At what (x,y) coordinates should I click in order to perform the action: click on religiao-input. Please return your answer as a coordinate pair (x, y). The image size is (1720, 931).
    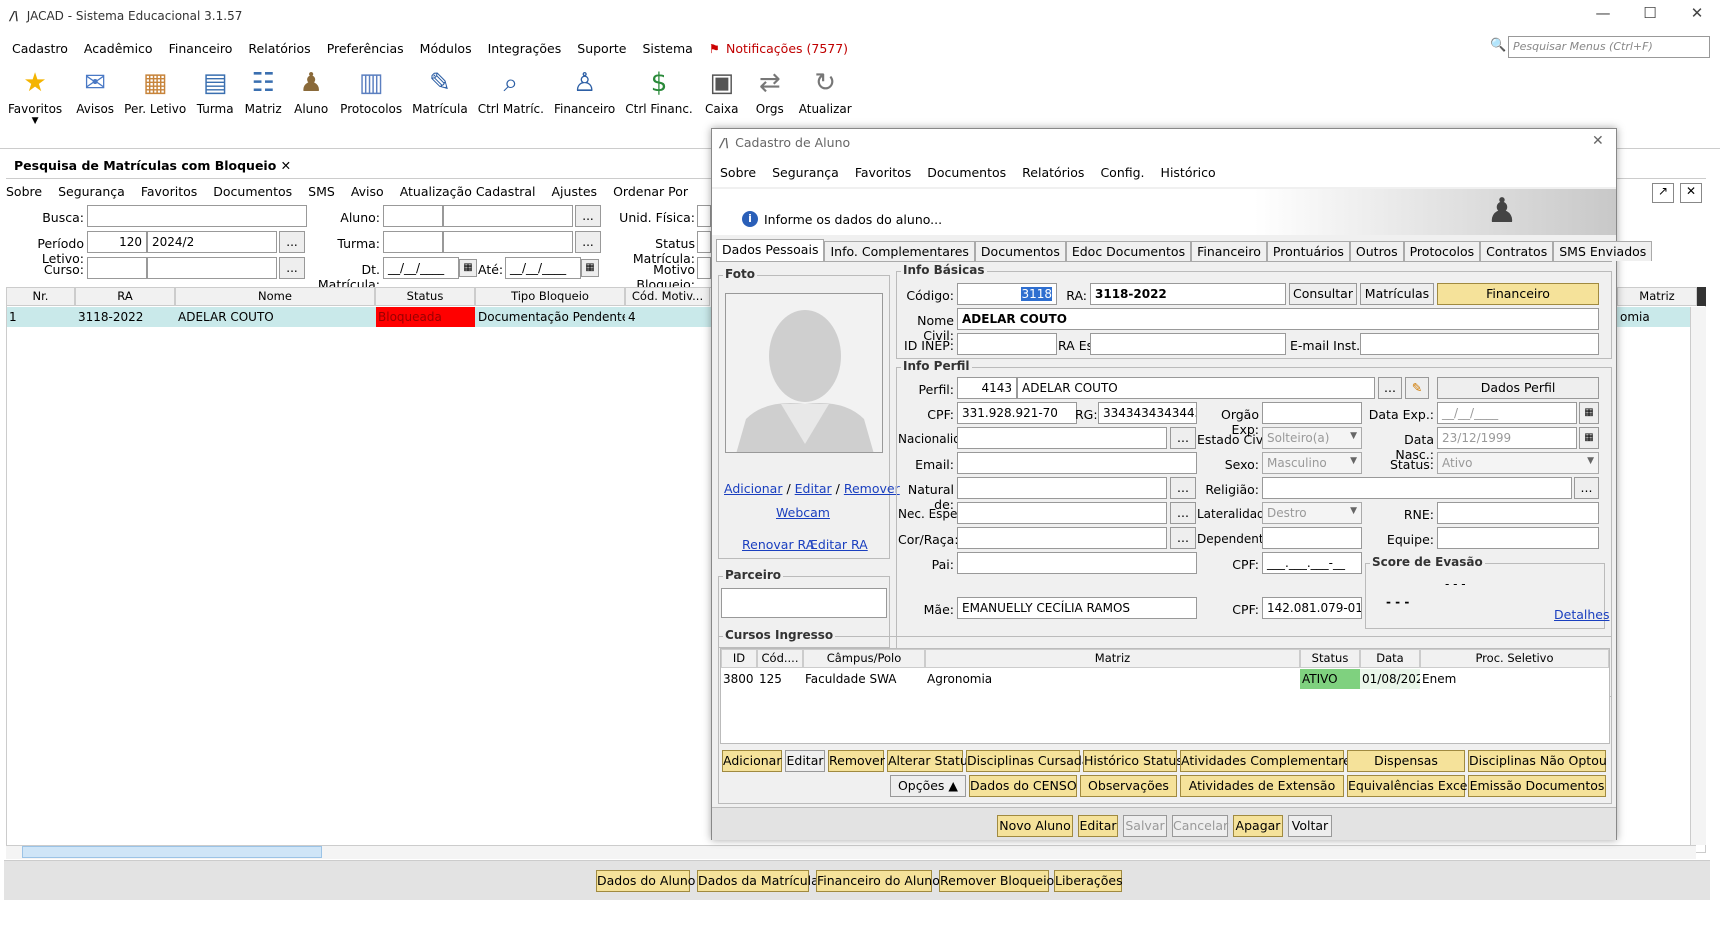
    Looking at the image, I should click on (1417, 488).